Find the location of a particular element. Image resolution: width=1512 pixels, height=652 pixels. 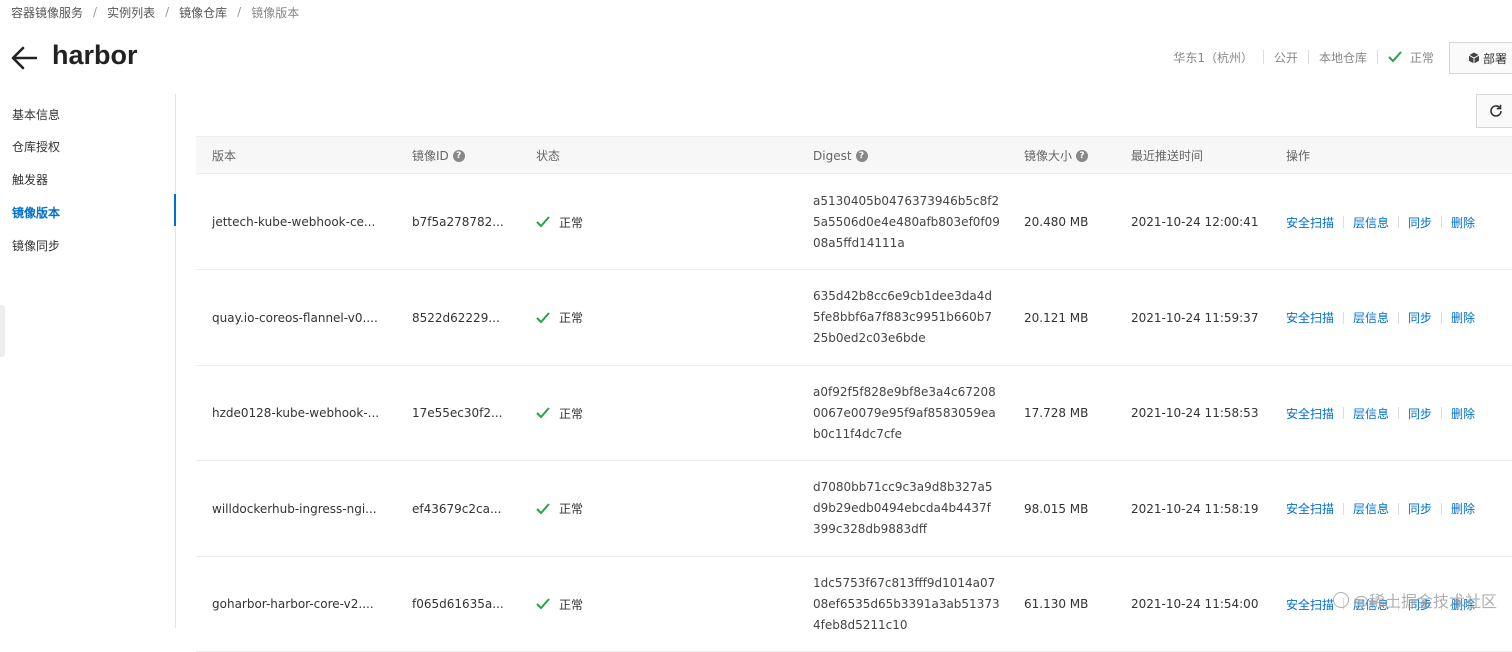

repo-status: 正常 is located at coordinates (1411, 57).